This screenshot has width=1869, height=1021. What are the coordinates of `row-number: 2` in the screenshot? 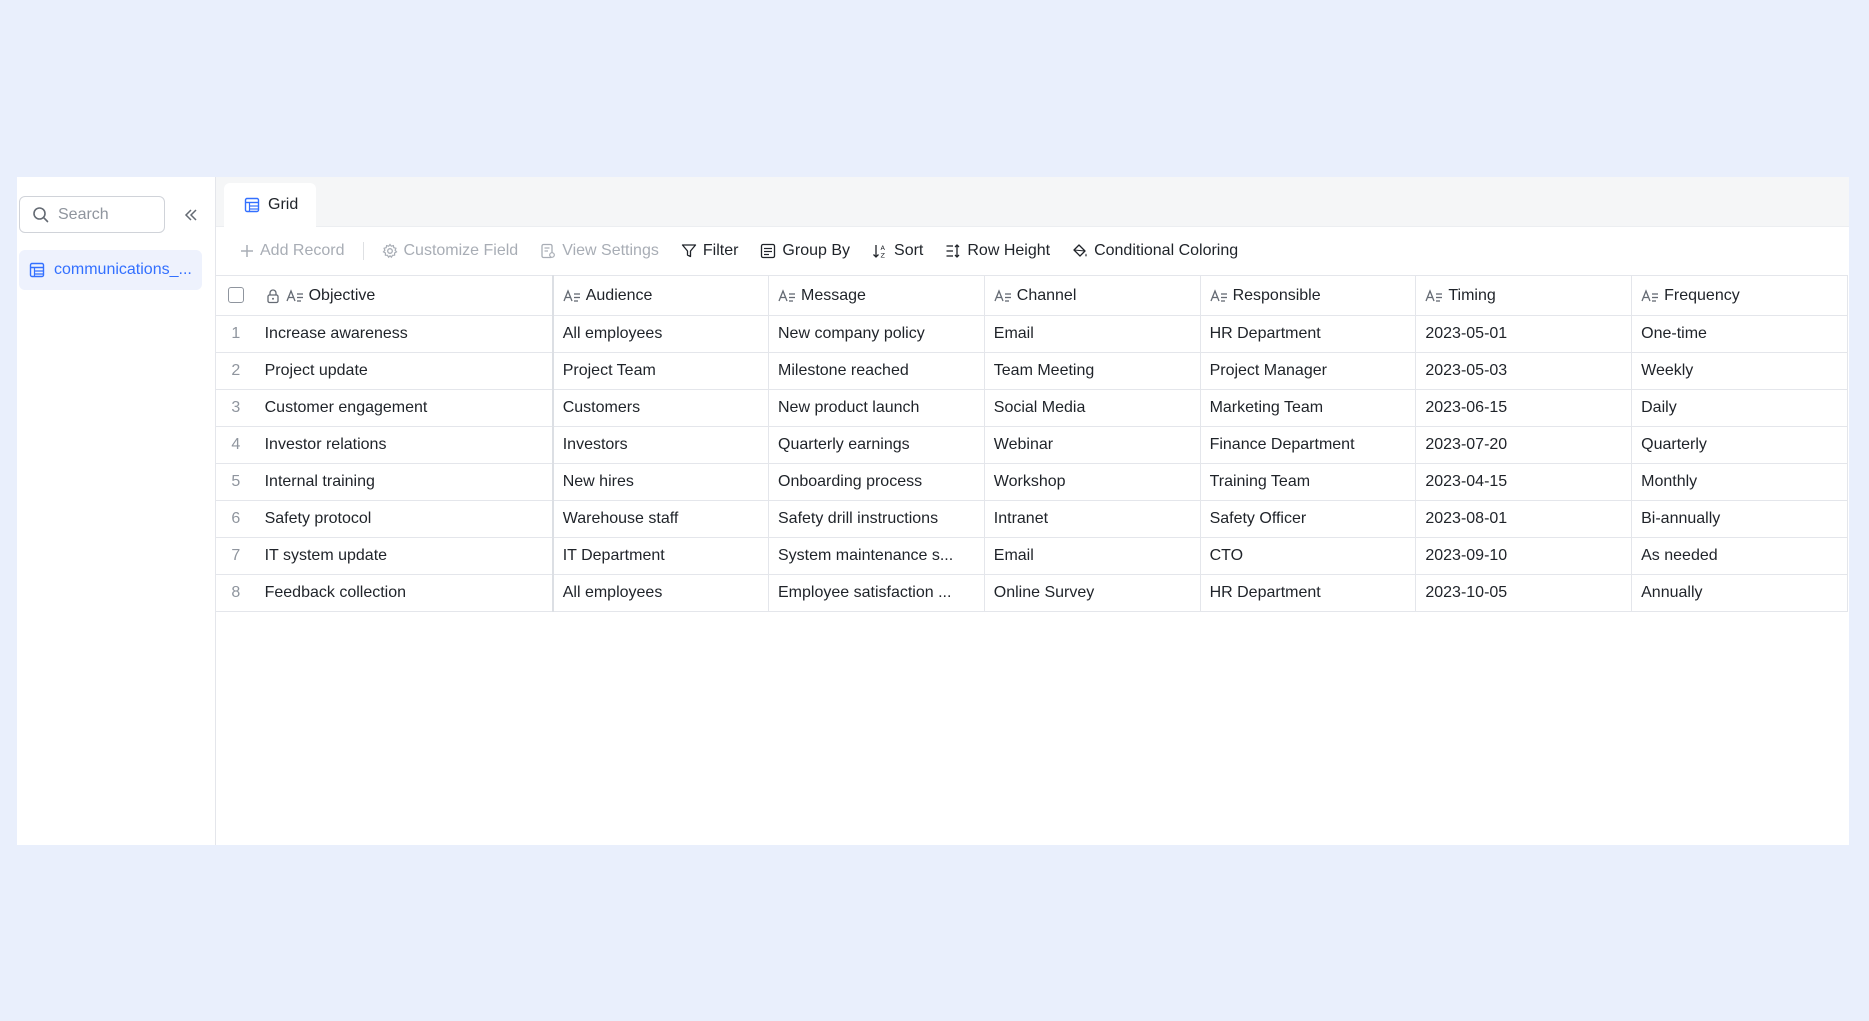 It's located at (236, 371).